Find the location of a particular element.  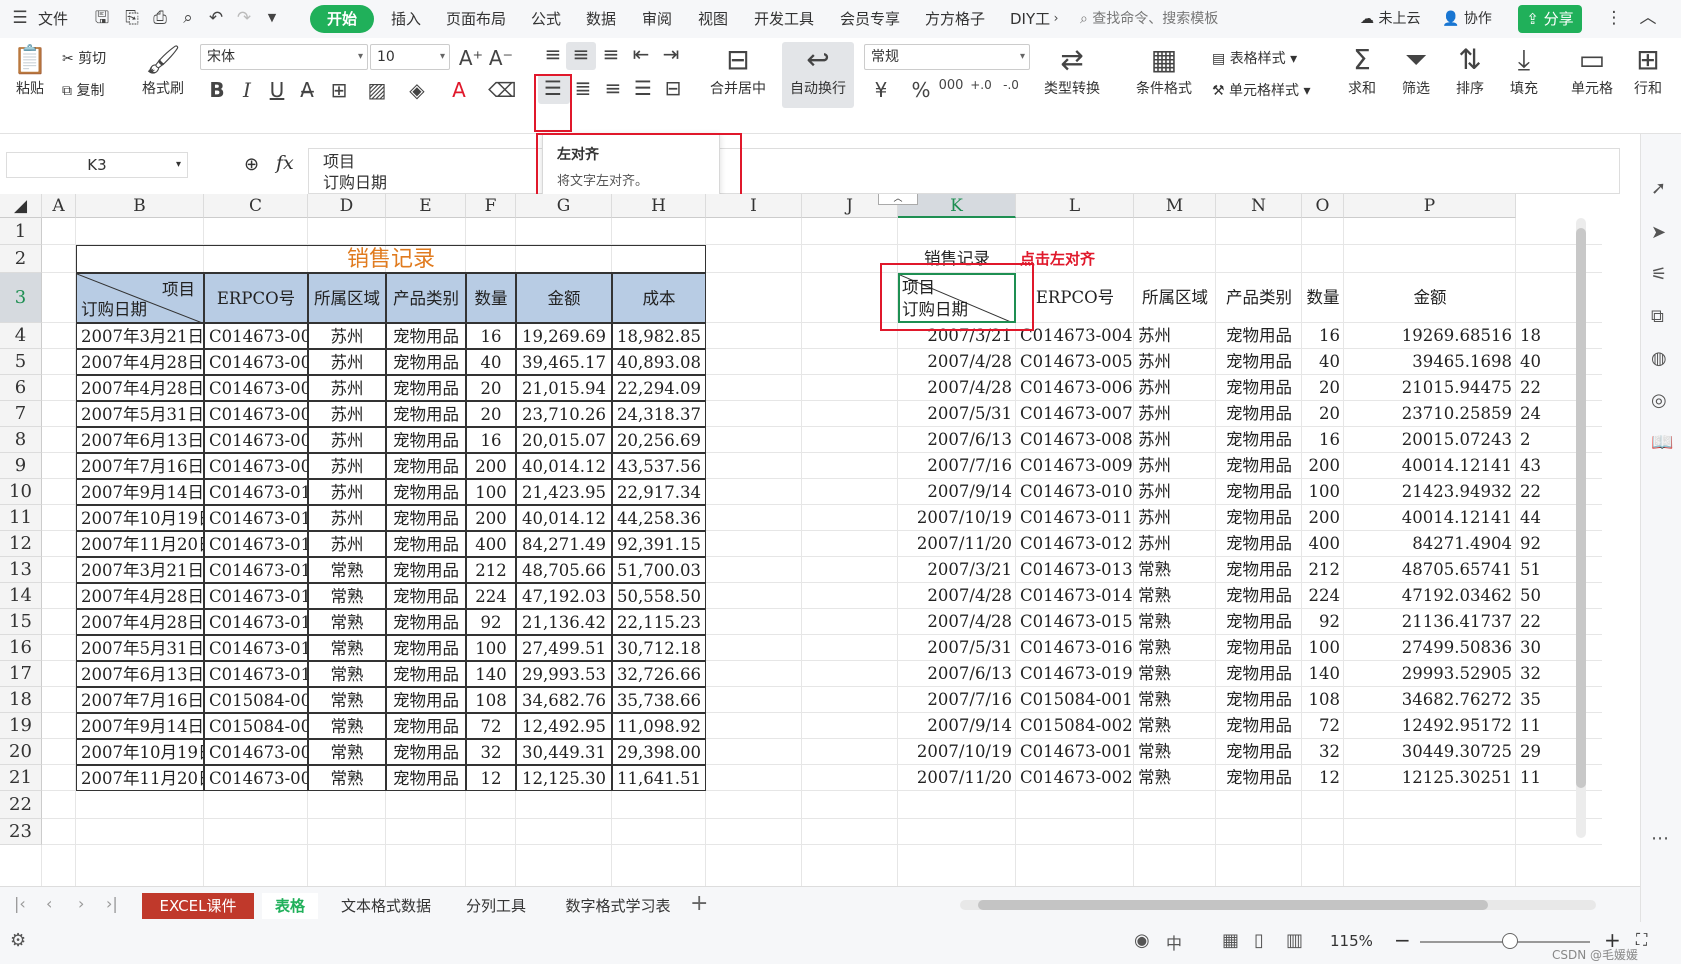

chevron-right-icon: › is located at coordinates (1056, 18).